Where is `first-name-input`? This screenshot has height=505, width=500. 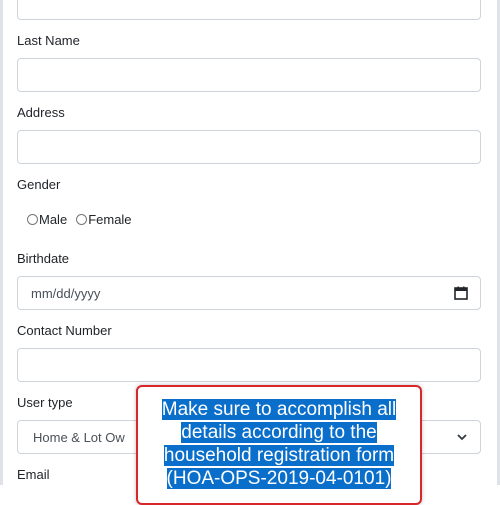 first-name-input is located at coordinates (249, 10).